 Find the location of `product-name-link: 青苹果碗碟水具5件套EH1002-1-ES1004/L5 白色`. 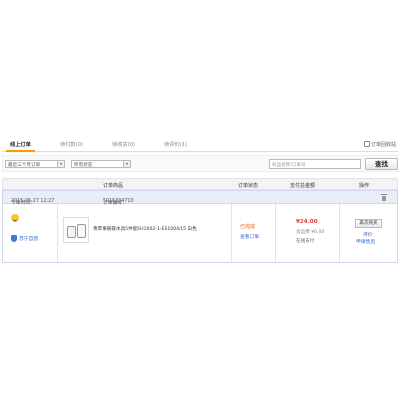

product-name-link: 青苹果碗碟水具5件套EH1002-1-ES1004/L5 白色 is located at coordinates (145, 229).